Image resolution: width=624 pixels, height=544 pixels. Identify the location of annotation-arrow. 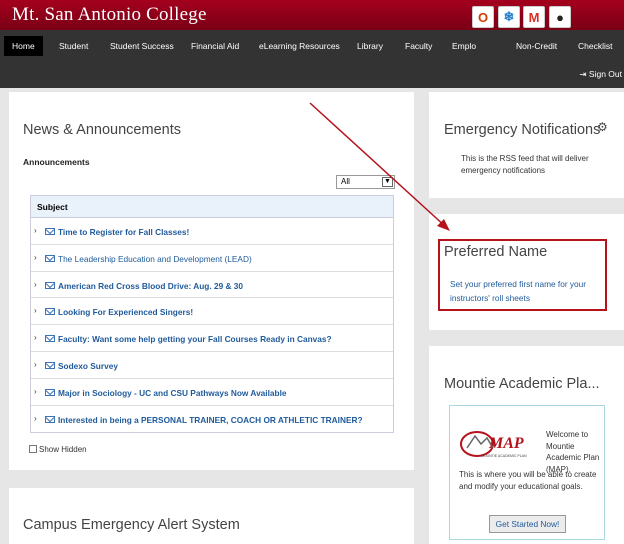
(379, 166).